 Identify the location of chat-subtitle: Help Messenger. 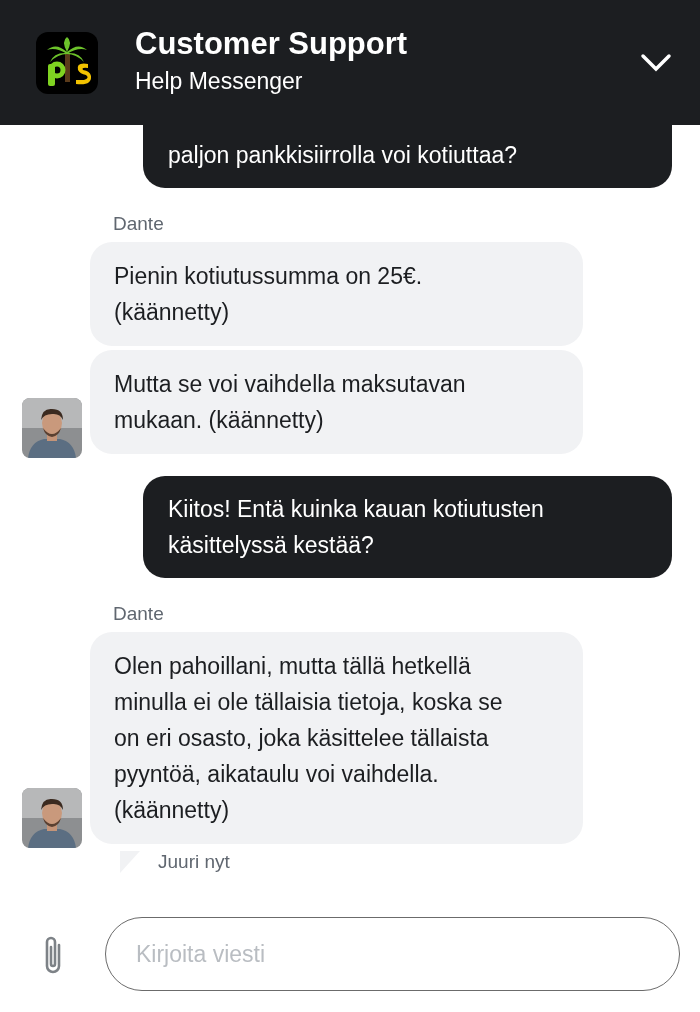
(219, 81).